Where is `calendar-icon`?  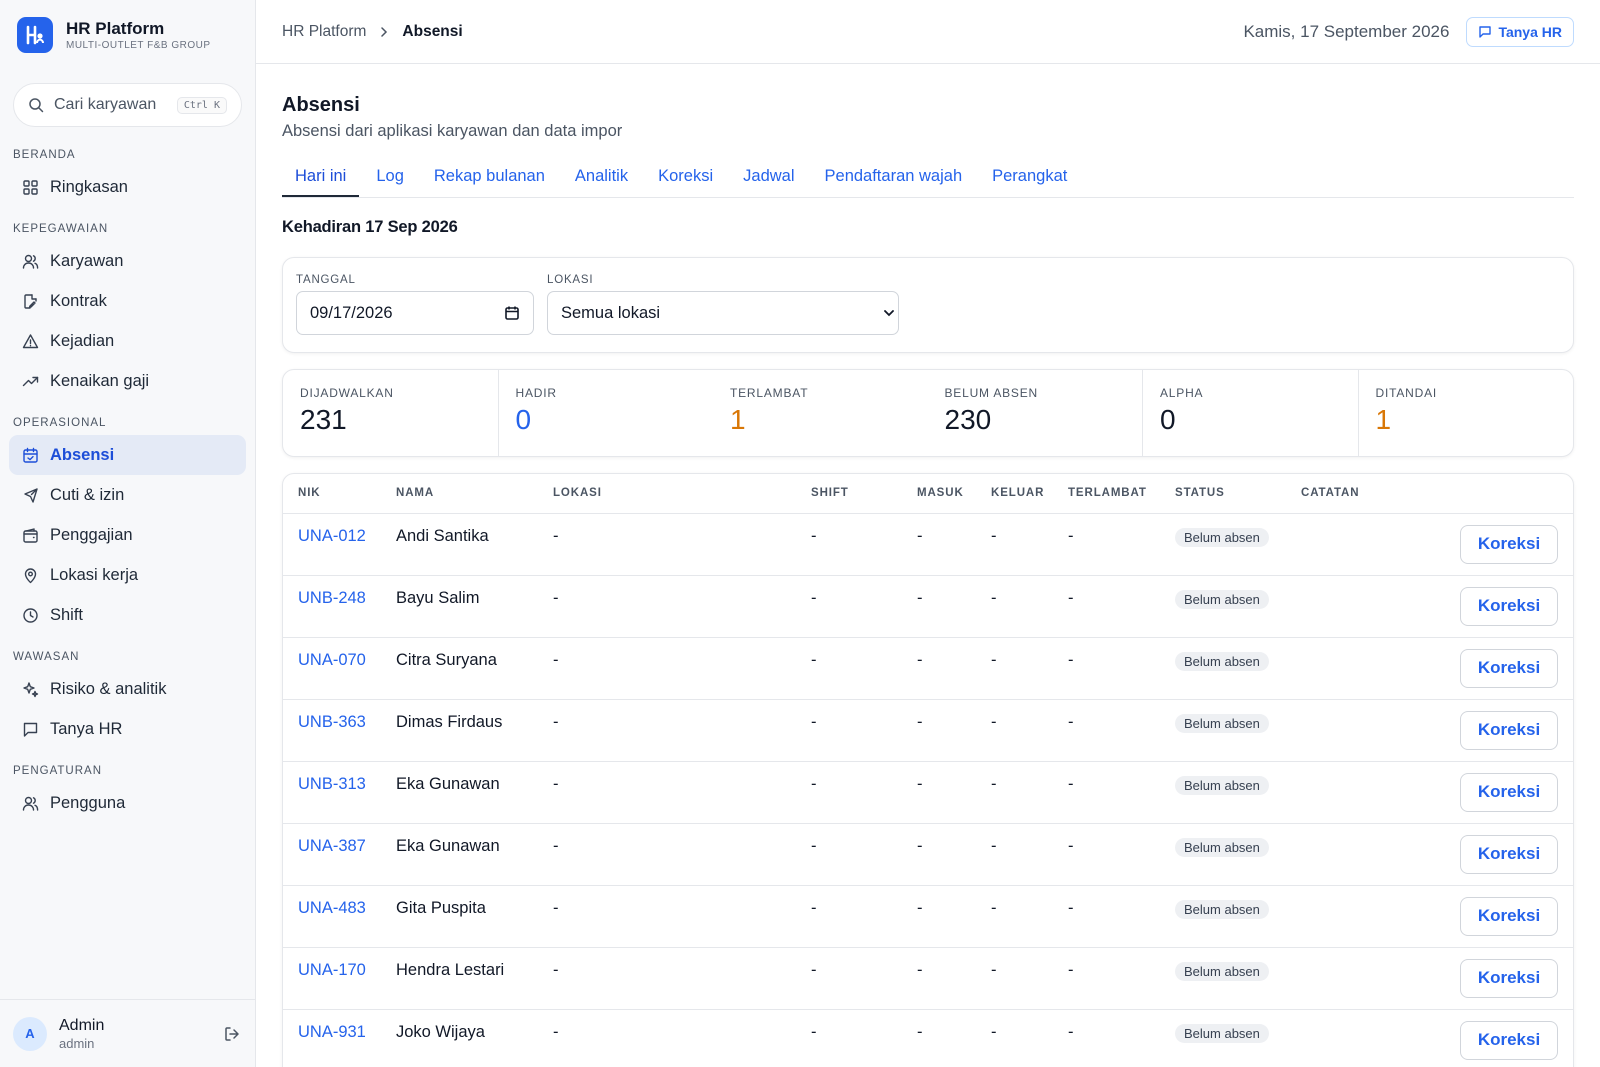 calendar-icon is located at coordinates (512, 313).